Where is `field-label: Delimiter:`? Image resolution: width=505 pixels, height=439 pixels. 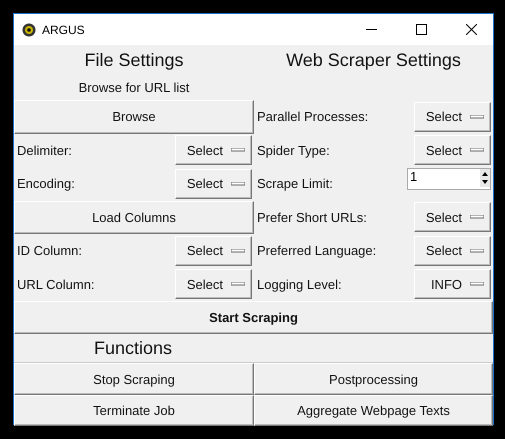 field-label: Delimiter: is located at coordinates (44, 150).